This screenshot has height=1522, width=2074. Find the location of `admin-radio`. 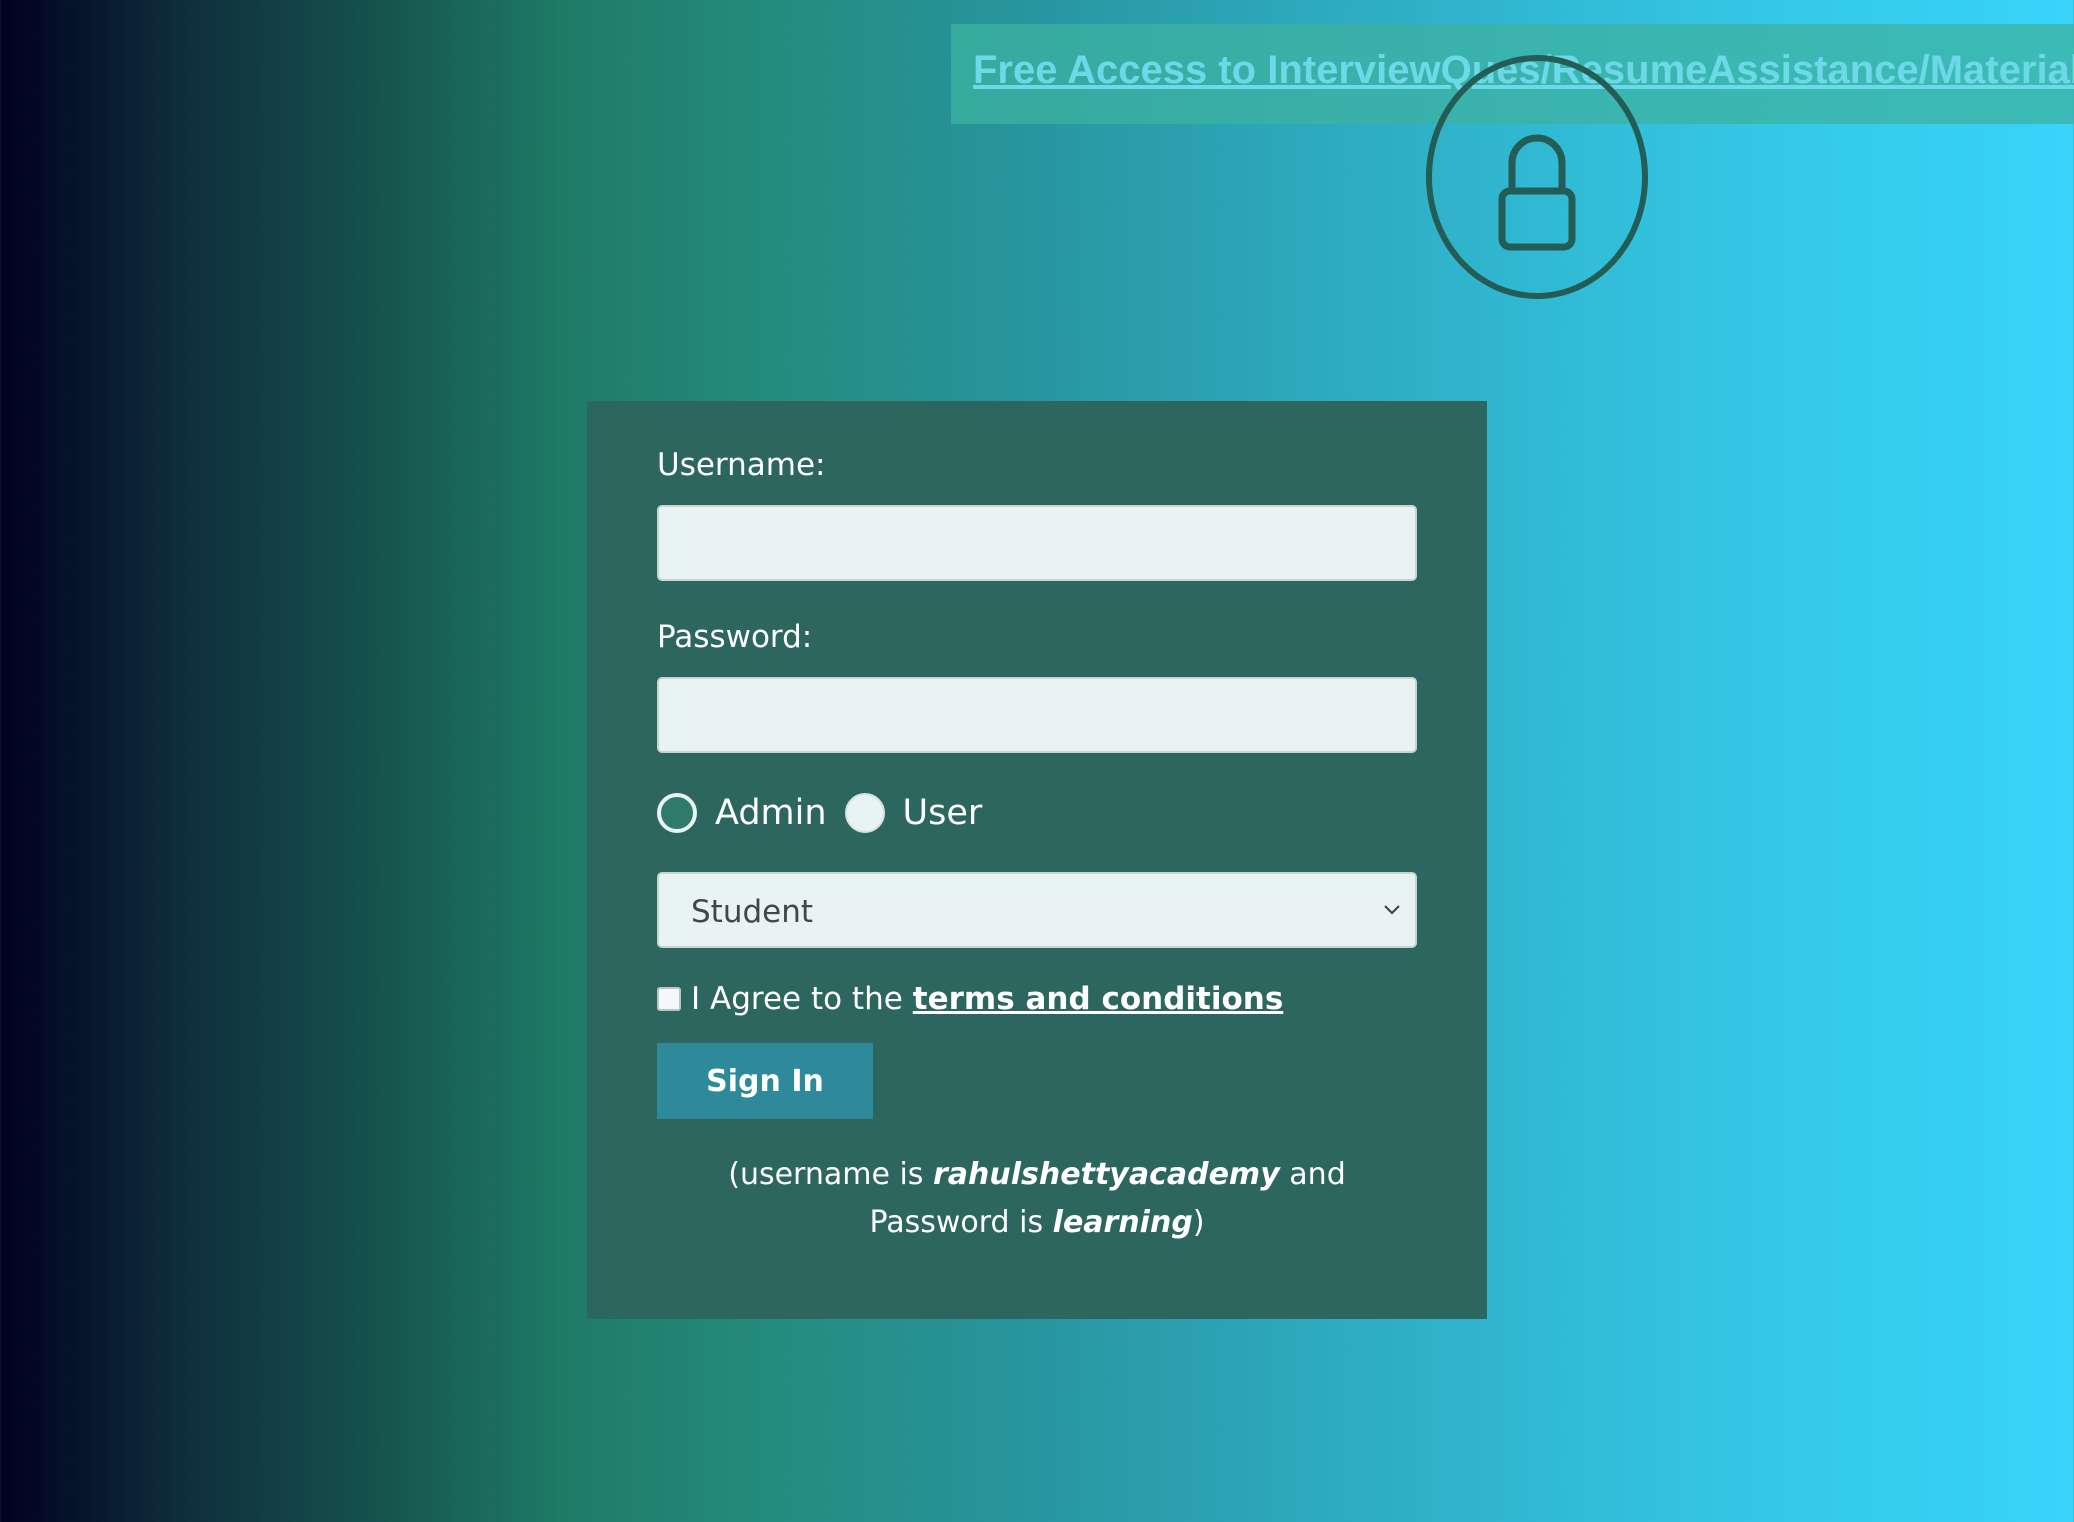

admin-radio is located at coordinates (677, 813).